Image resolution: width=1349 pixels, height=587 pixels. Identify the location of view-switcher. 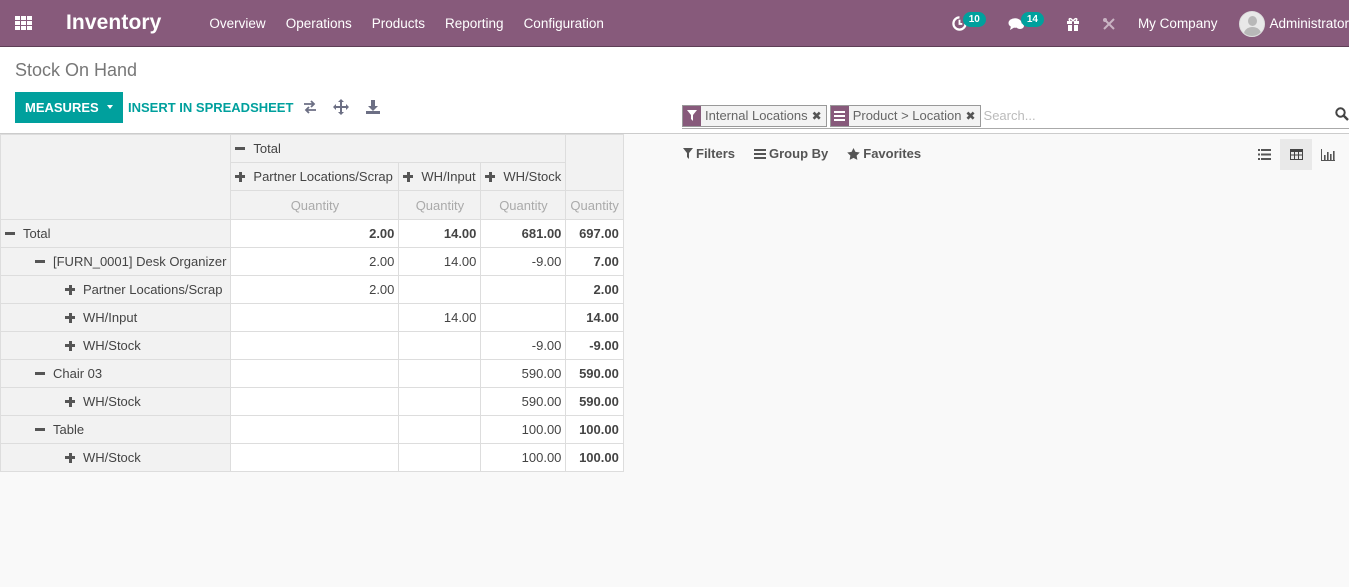
(1296, 154).